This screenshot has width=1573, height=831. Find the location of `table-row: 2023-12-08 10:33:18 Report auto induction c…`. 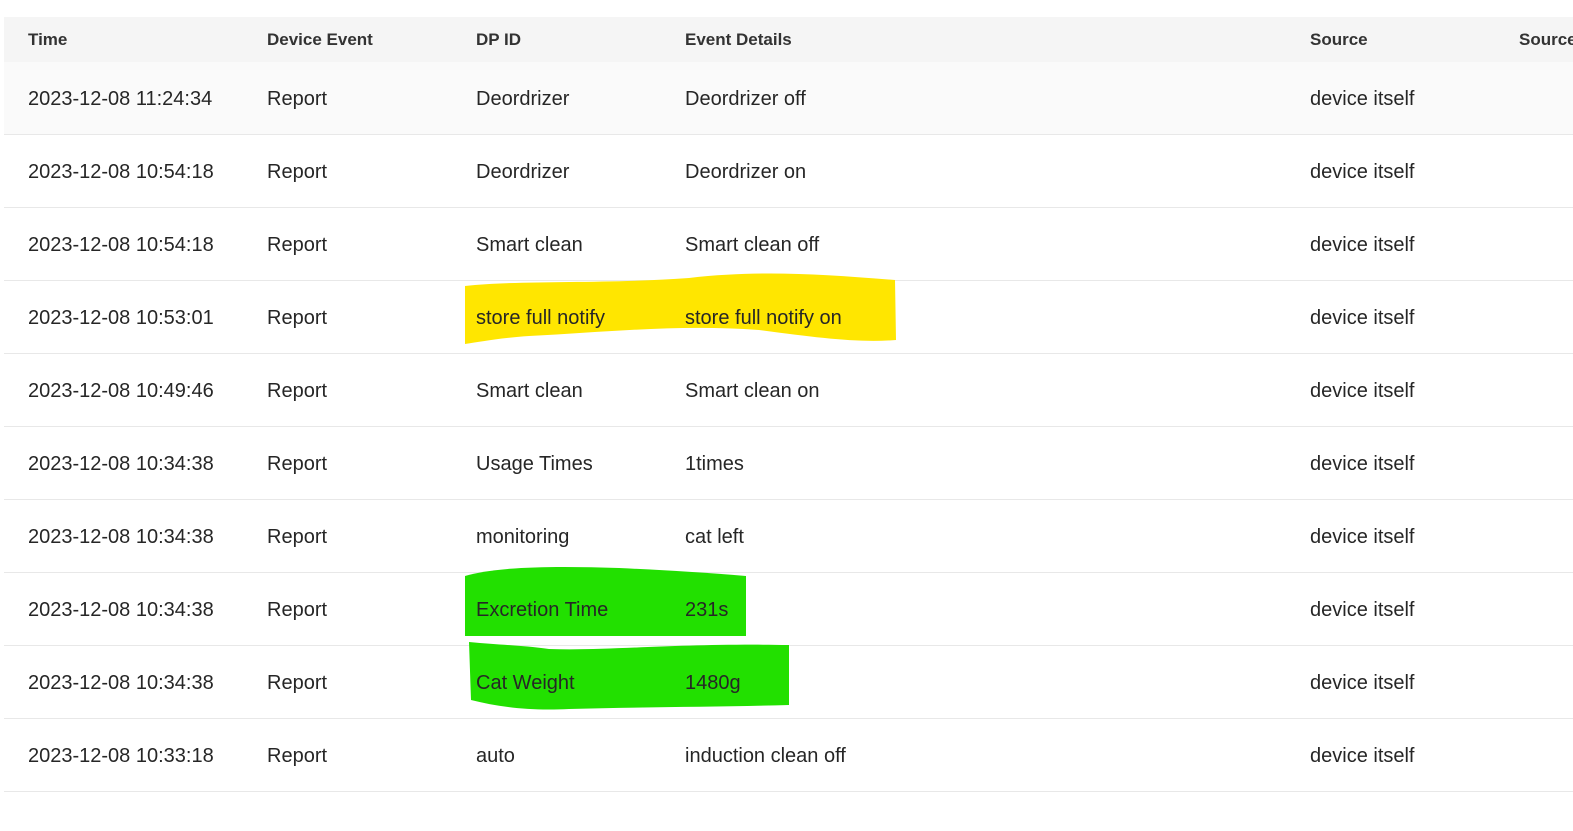

table-row: 2023-12-08 10:33:18 Report auto induction c… is located at coordinates (788, 755).